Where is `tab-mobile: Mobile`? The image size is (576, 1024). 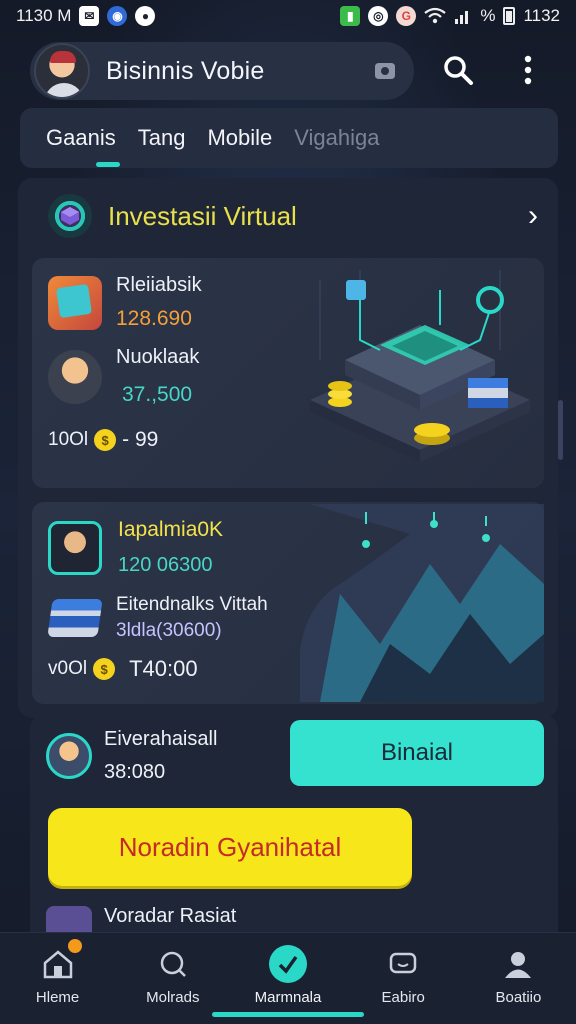 tab-mobile: Mobile is located at coordinates (239, 138).